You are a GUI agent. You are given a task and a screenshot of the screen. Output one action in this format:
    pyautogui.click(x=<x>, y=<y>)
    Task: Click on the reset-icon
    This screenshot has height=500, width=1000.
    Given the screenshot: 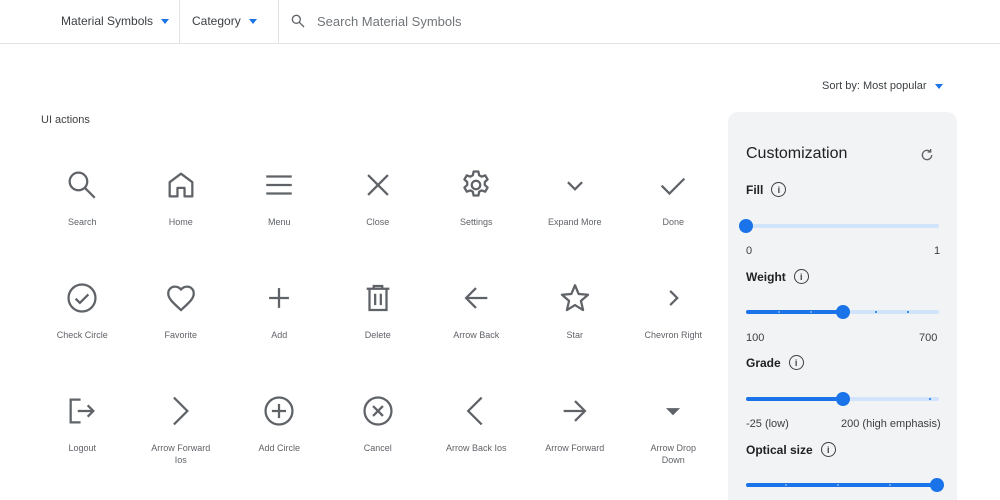 What is the action you would take?
    pyautogui.click(x=927, y=155)
    